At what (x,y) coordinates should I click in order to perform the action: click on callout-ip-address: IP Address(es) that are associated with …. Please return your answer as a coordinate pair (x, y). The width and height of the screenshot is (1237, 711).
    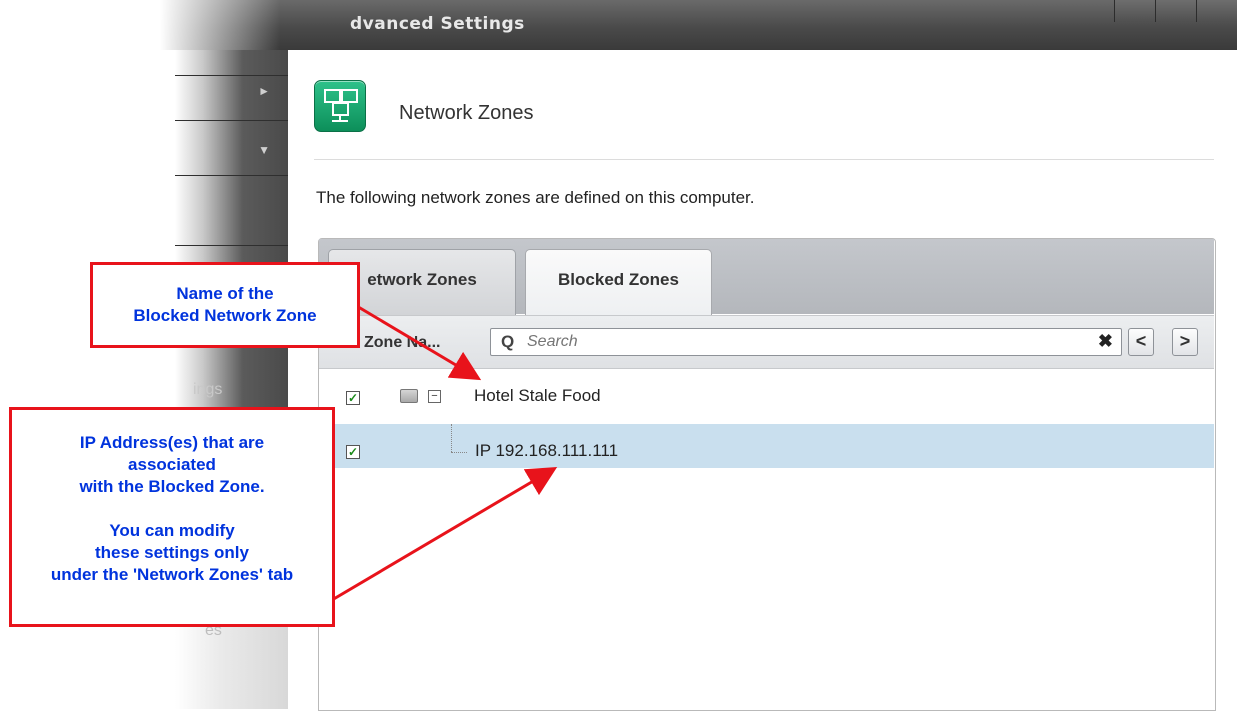
    Looking at the image, I should click on (172, 517).